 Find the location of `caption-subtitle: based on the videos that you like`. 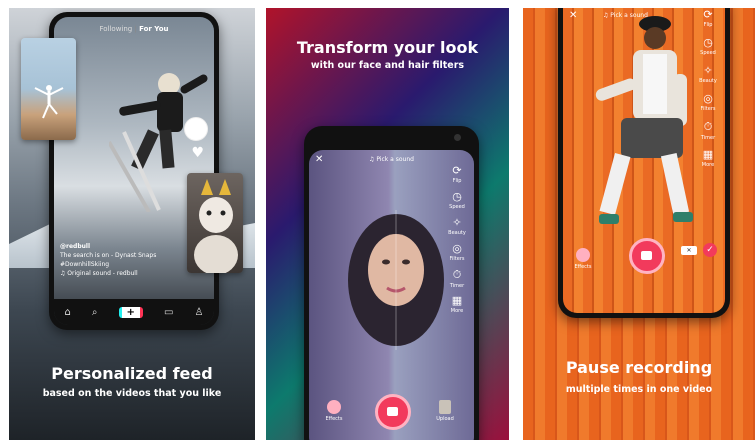

caption-subtitle: based on the videos that you like is located at coordinates (132, 393).